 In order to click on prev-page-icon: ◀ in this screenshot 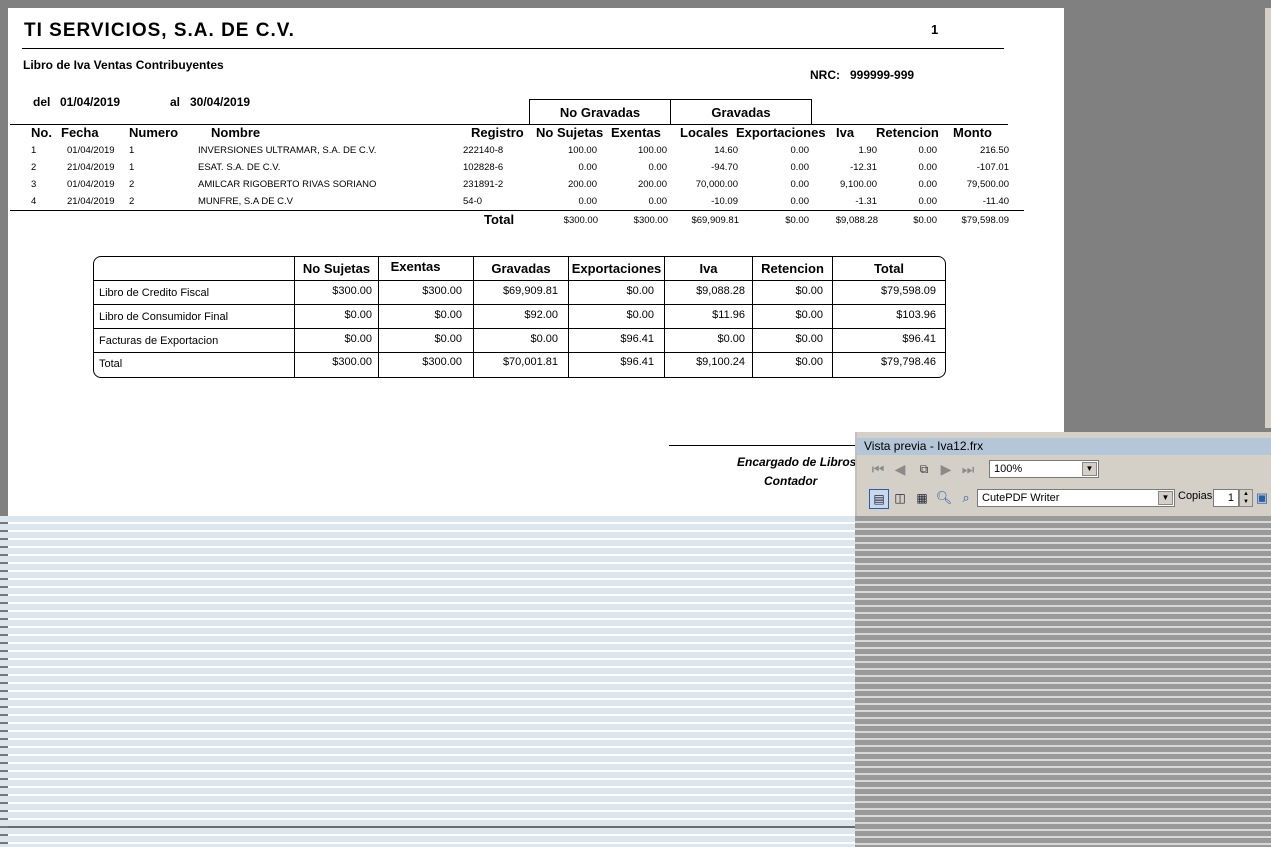, I will do `click(900, 469)`.